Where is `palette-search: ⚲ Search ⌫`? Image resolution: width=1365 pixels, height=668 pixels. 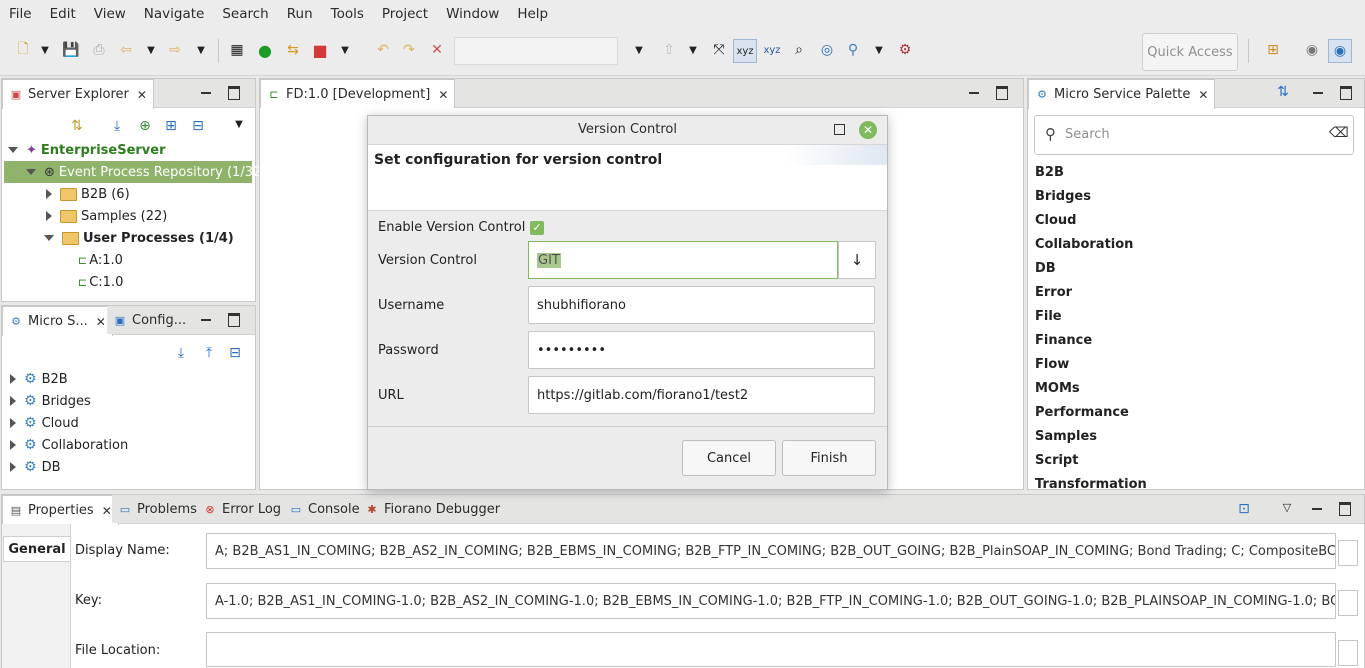 palette-search: ⚲ Search ⌫ is located at coordinates (1194, 135).